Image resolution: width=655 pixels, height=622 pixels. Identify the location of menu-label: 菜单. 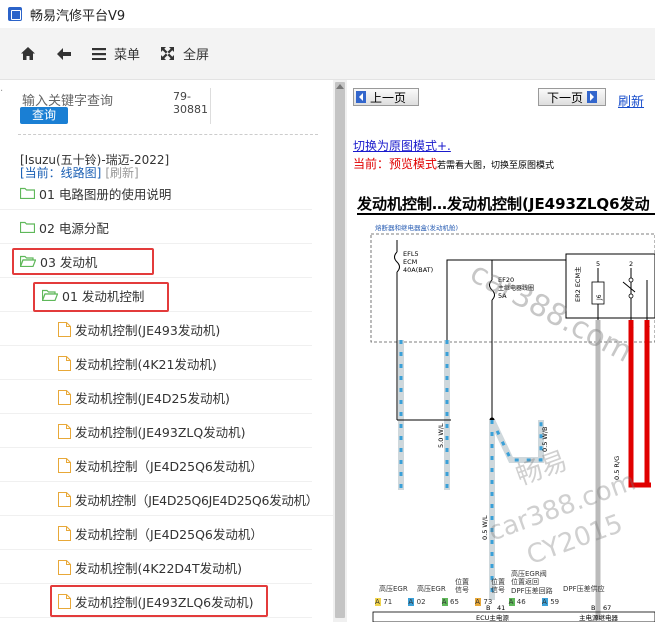
(127, 55).